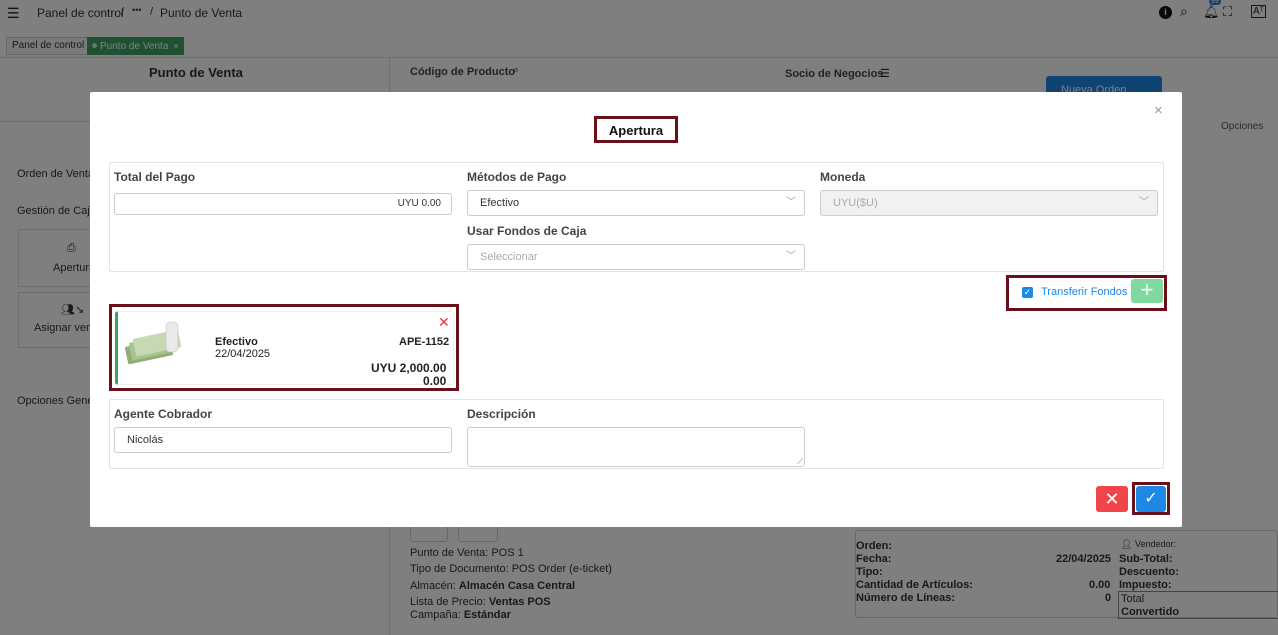 The width and height of the screenshot is (1278, 635). I want to click on transferir-fondos-label: Transferir Fondos, so click(1084, 292).